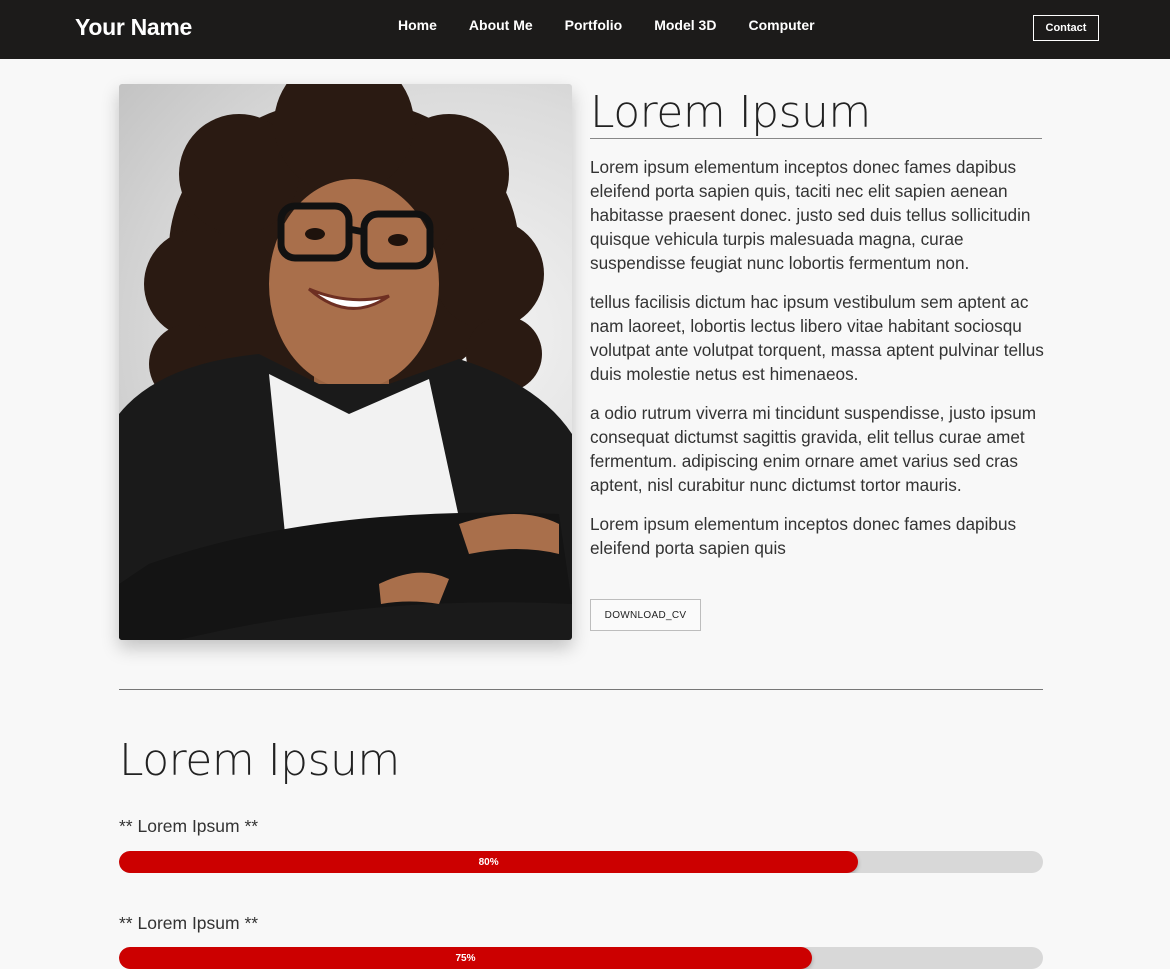  I want to click on skill-label-2: ** Lorem Ipsum **, so click(189, 923).